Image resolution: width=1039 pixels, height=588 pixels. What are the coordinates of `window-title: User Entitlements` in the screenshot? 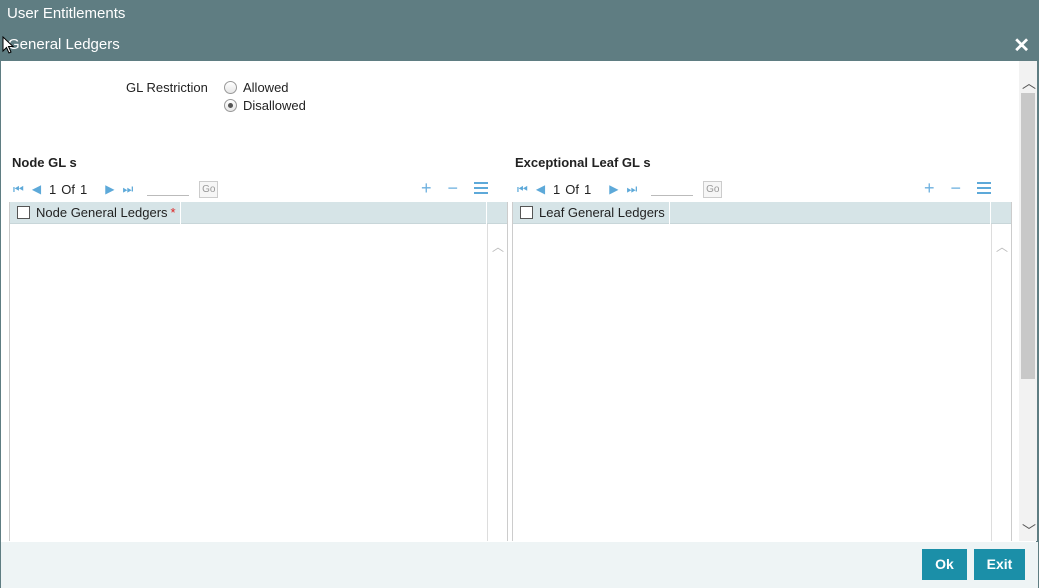 It's located at (519, 14).